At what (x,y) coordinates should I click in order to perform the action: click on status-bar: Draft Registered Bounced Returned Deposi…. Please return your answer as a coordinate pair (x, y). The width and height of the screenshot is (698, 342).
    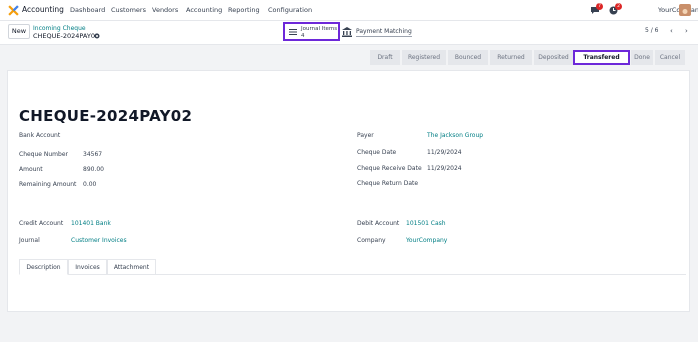
    Looking at the image, I should click on (348, 58).